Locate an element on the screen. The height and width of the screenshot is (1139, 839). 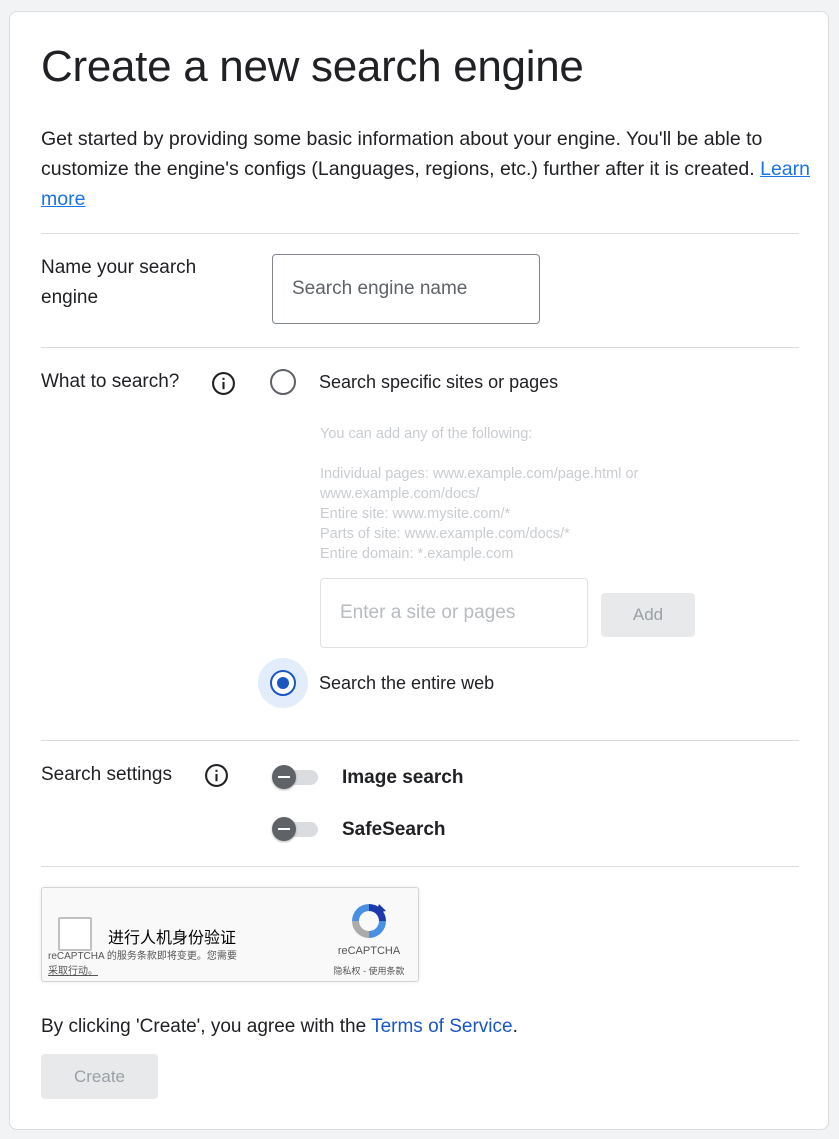
hint-line: Entire site: www.mysite.com/* is located at coordinates (415, 514).